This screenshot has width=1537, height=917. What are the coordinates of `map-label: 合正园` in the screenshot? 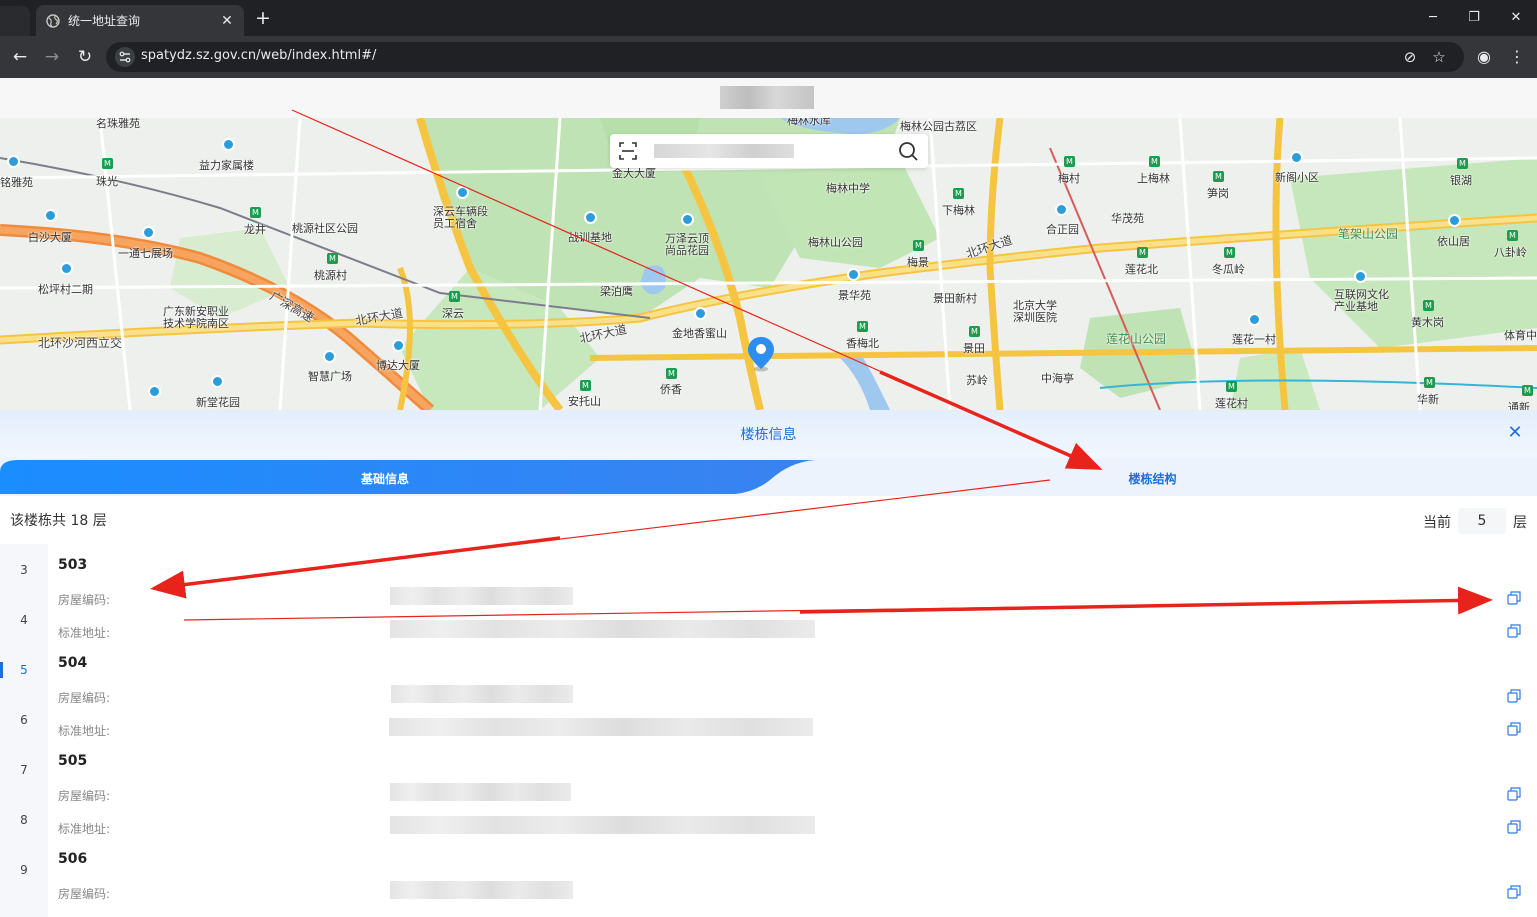 It's located at (1062, 229).